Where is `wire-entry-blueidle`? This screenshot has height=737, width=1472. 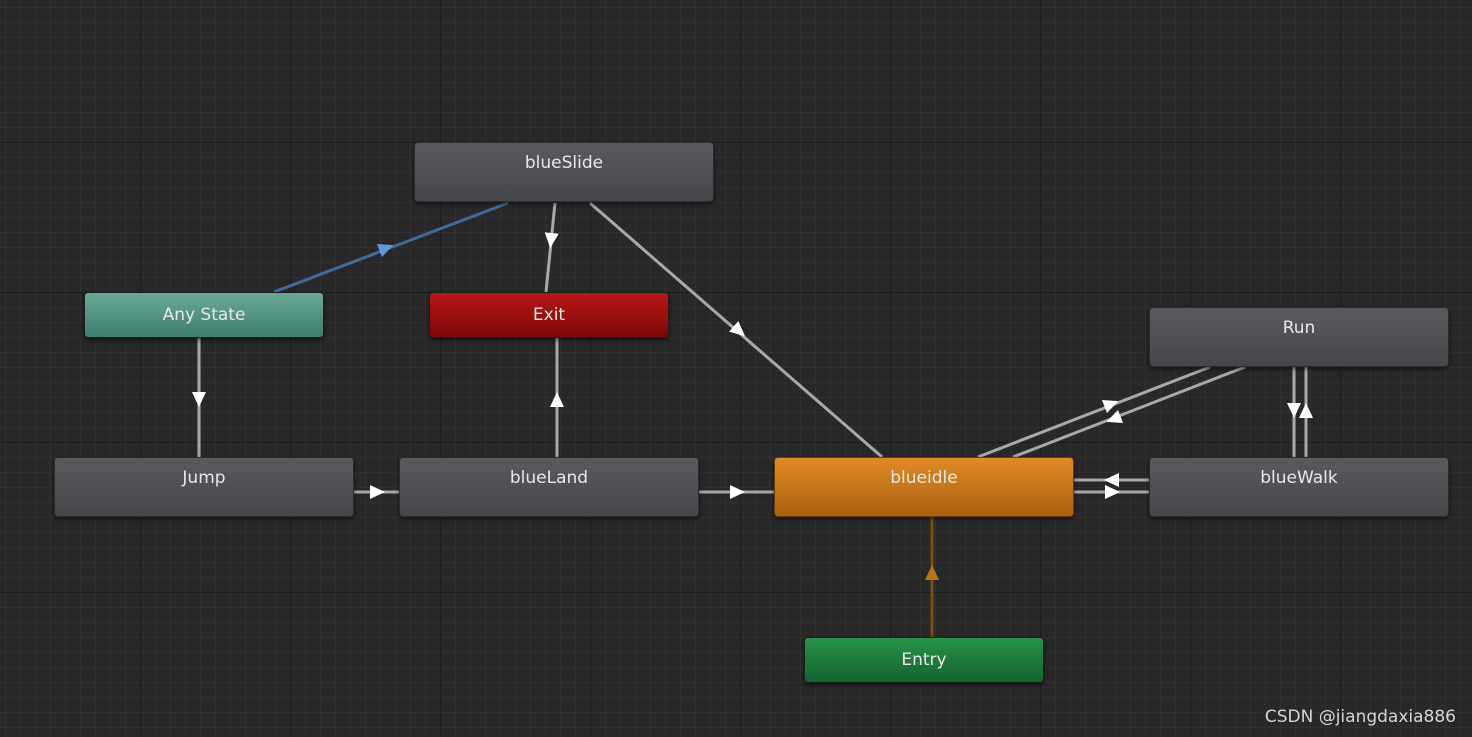 wire-entry-blueidle is located at coordinates (932, 577).